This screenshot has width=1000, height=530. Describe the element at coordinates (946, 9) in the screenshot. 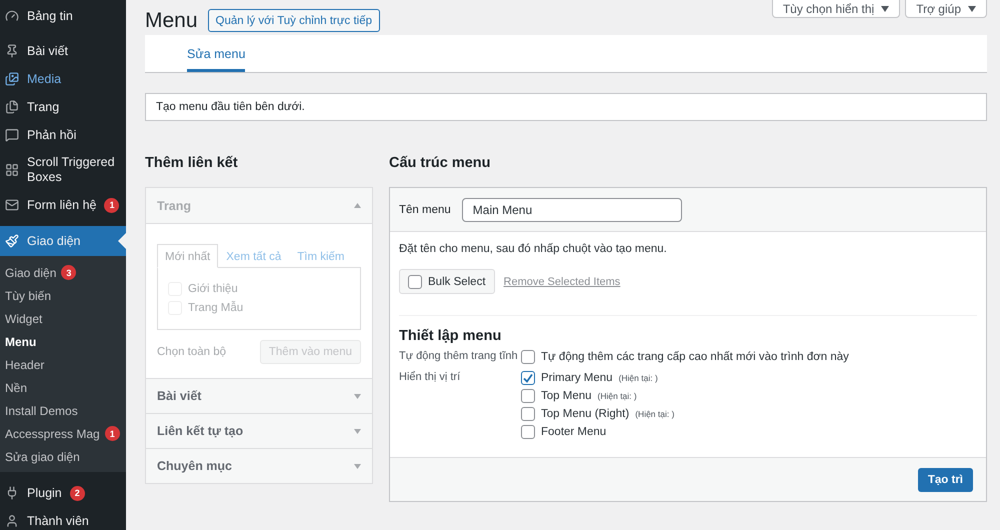

I see `screen-meta-button: Trợ giúp` at that location.